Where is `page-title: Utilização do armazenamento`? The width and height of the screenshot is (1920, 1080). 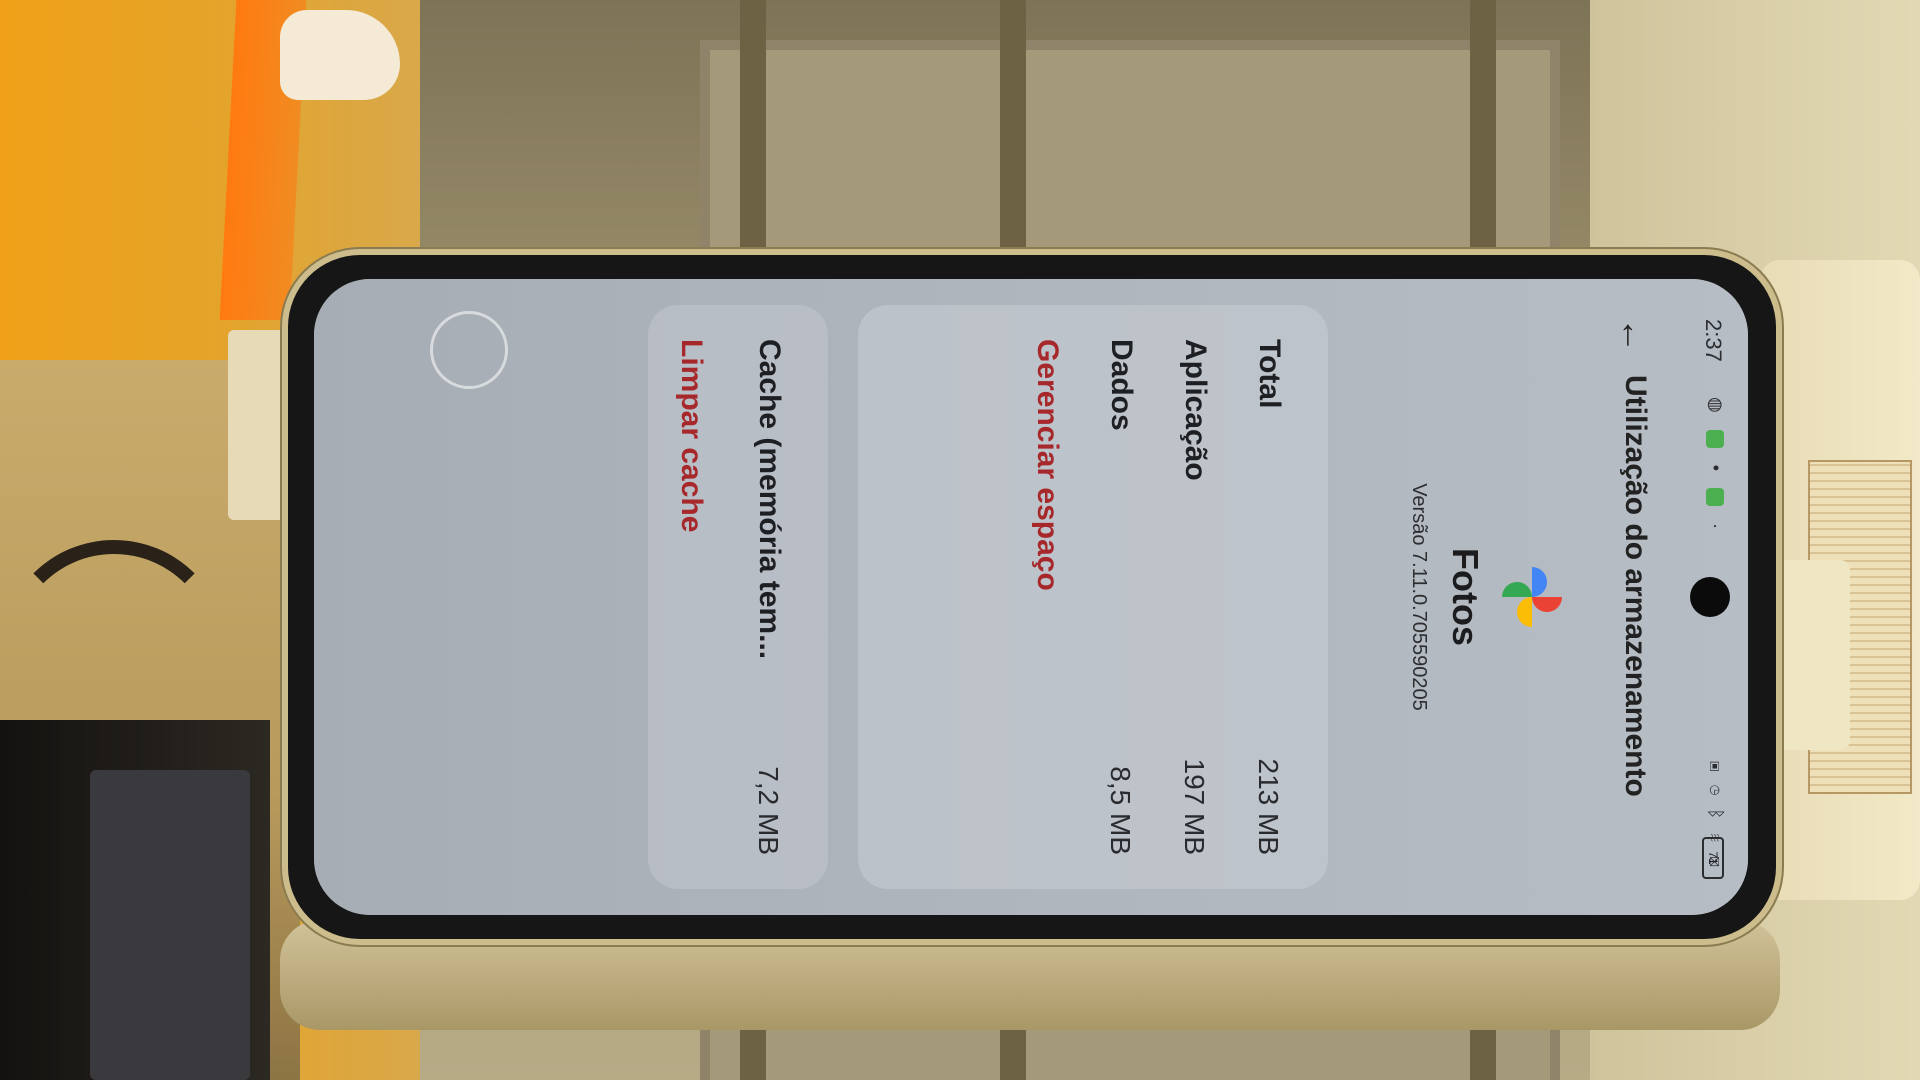 page-title: Utilização do armazenamento is located at coordinates (1635, 586).